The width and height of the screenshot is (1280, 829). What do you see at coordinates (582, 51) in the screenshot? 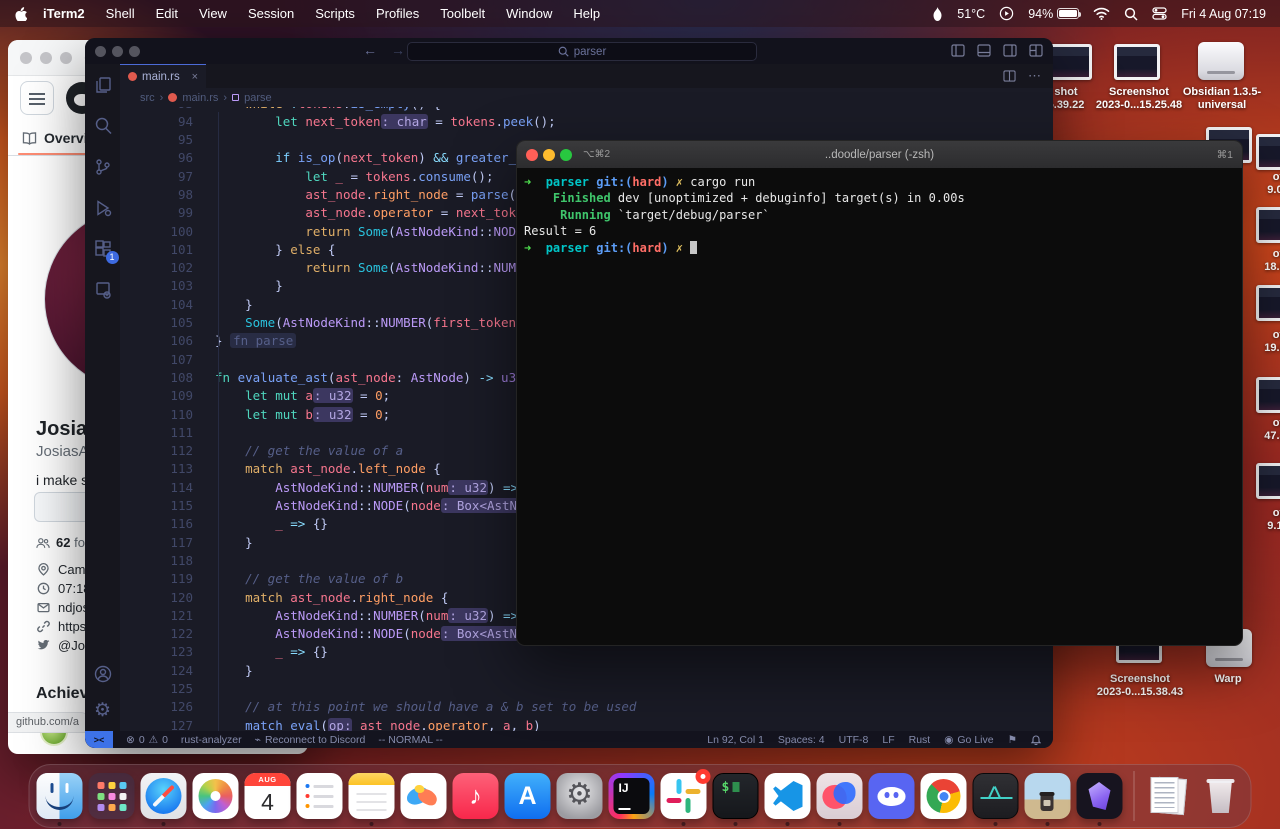
I see `command-center-search: parser` at bounding box center [582, 51].